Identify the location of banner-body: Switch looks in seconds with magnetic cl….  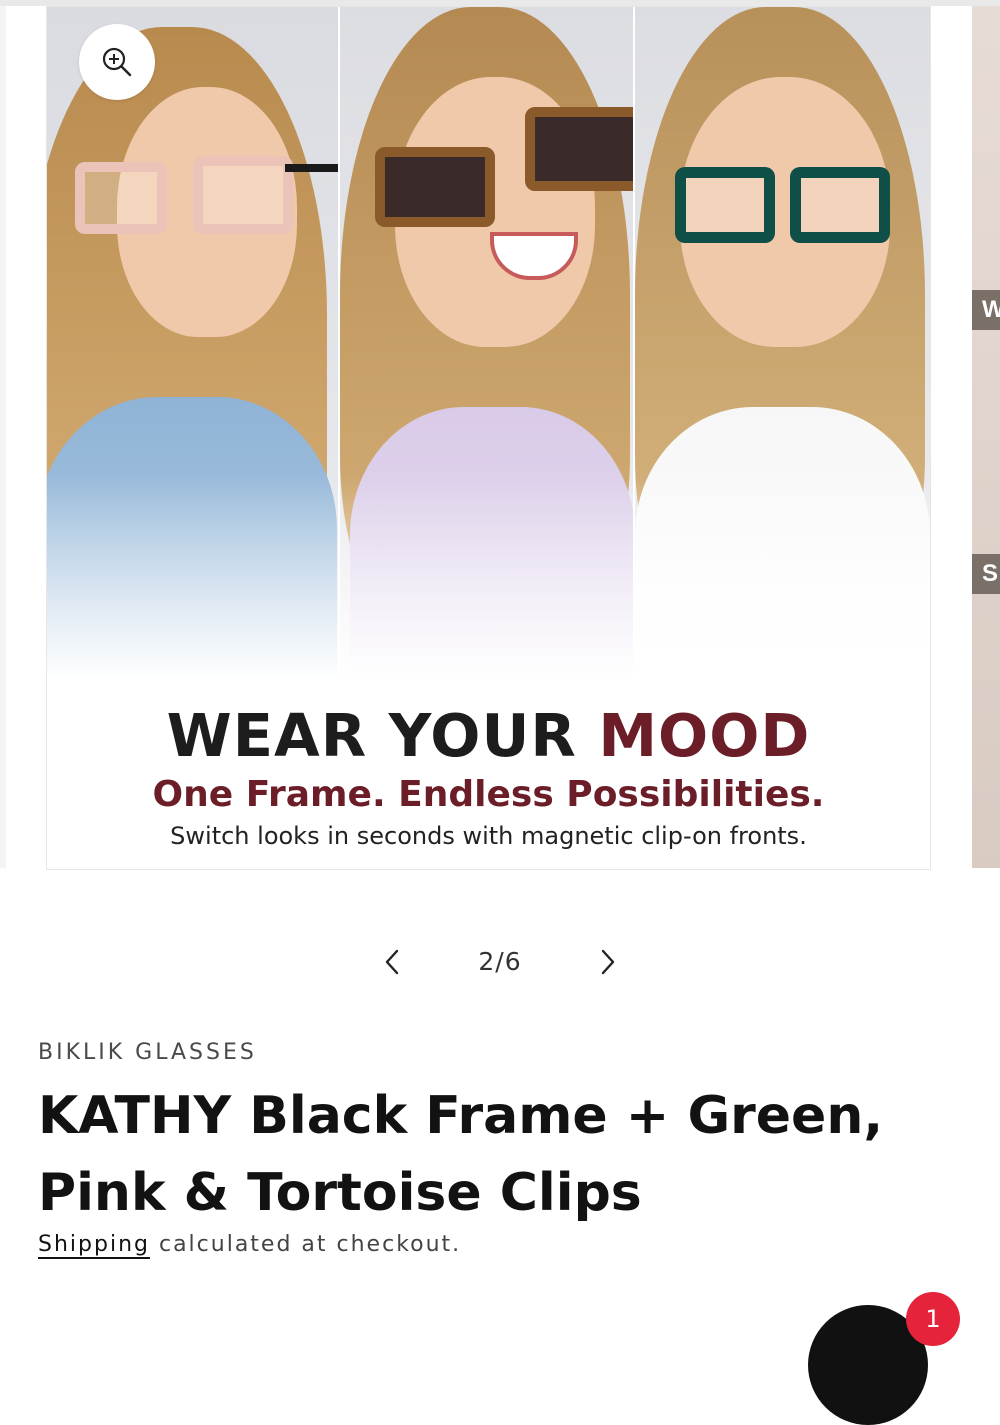
(488, 836).